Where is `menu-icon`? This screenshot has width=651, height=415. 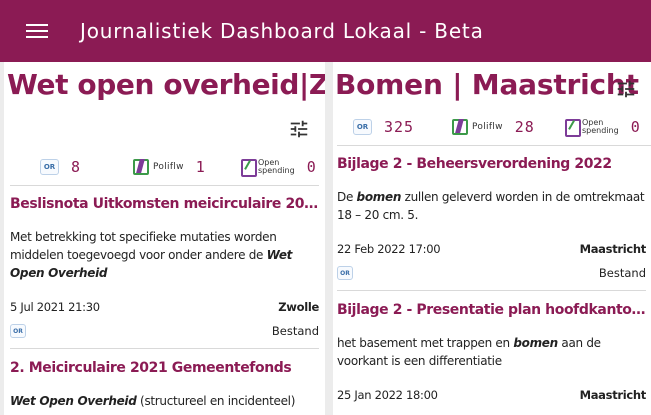
menu-icon is located at coordinates (37, 31).